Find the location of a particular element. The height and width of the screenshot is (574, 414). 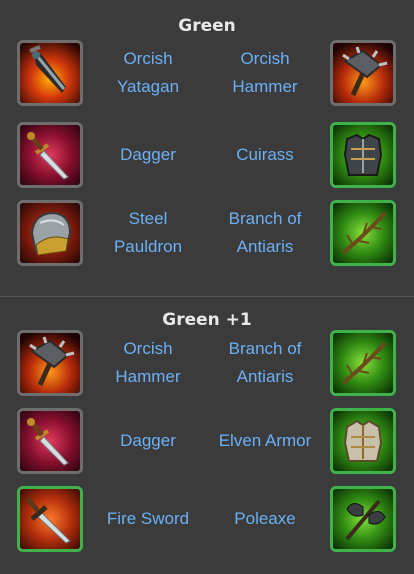

item-row: Dagger Cuirass is located at coordinates (207, 161).